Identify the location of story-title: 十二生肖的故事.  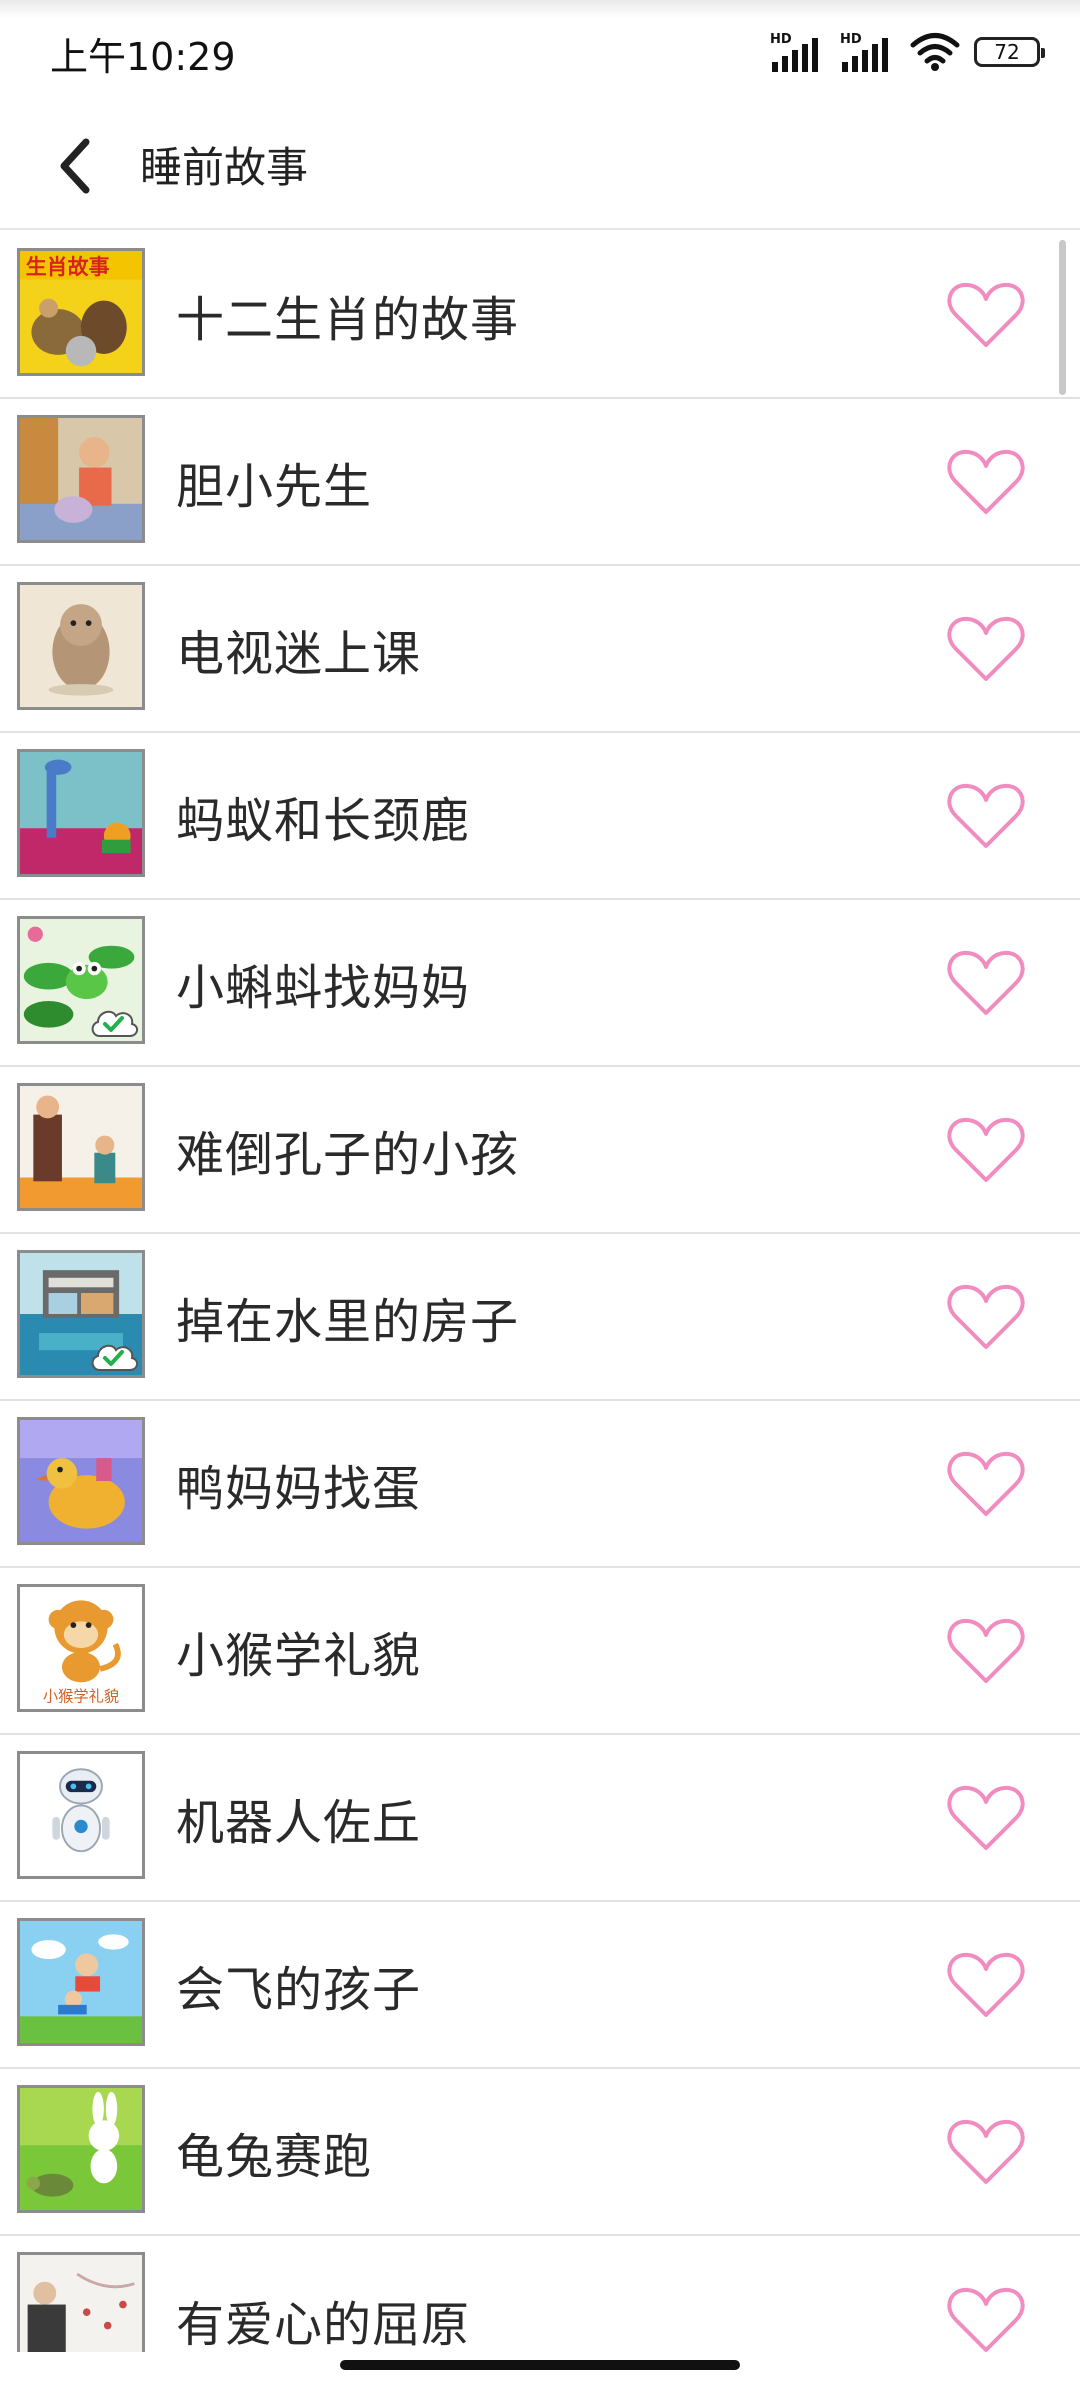
(348, 319).